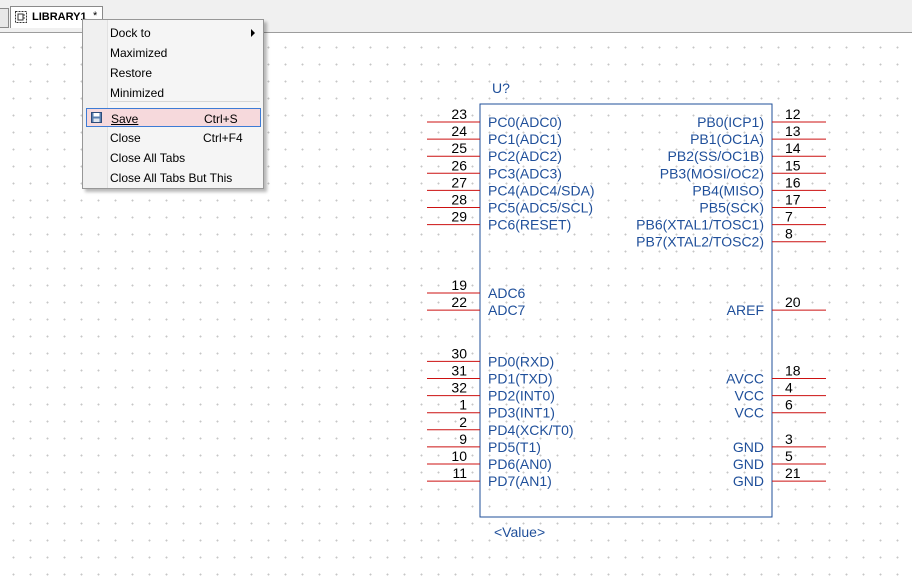 This screenshot has height=580, width=912. What do you see at coordinates (137, 93) in the screenshot?
I see `menu-item-label: Minimized` at bounding box center [137, 93].